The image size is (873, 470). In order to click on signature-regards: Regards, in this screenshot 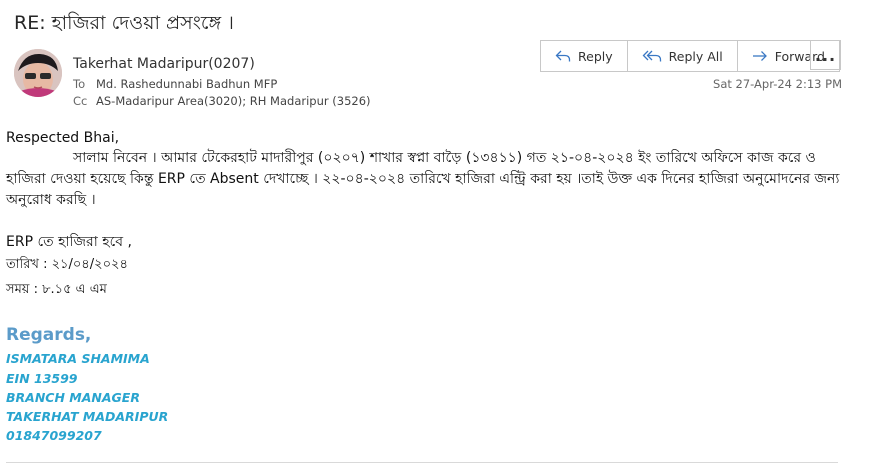, I will do `click(49, 335)`.